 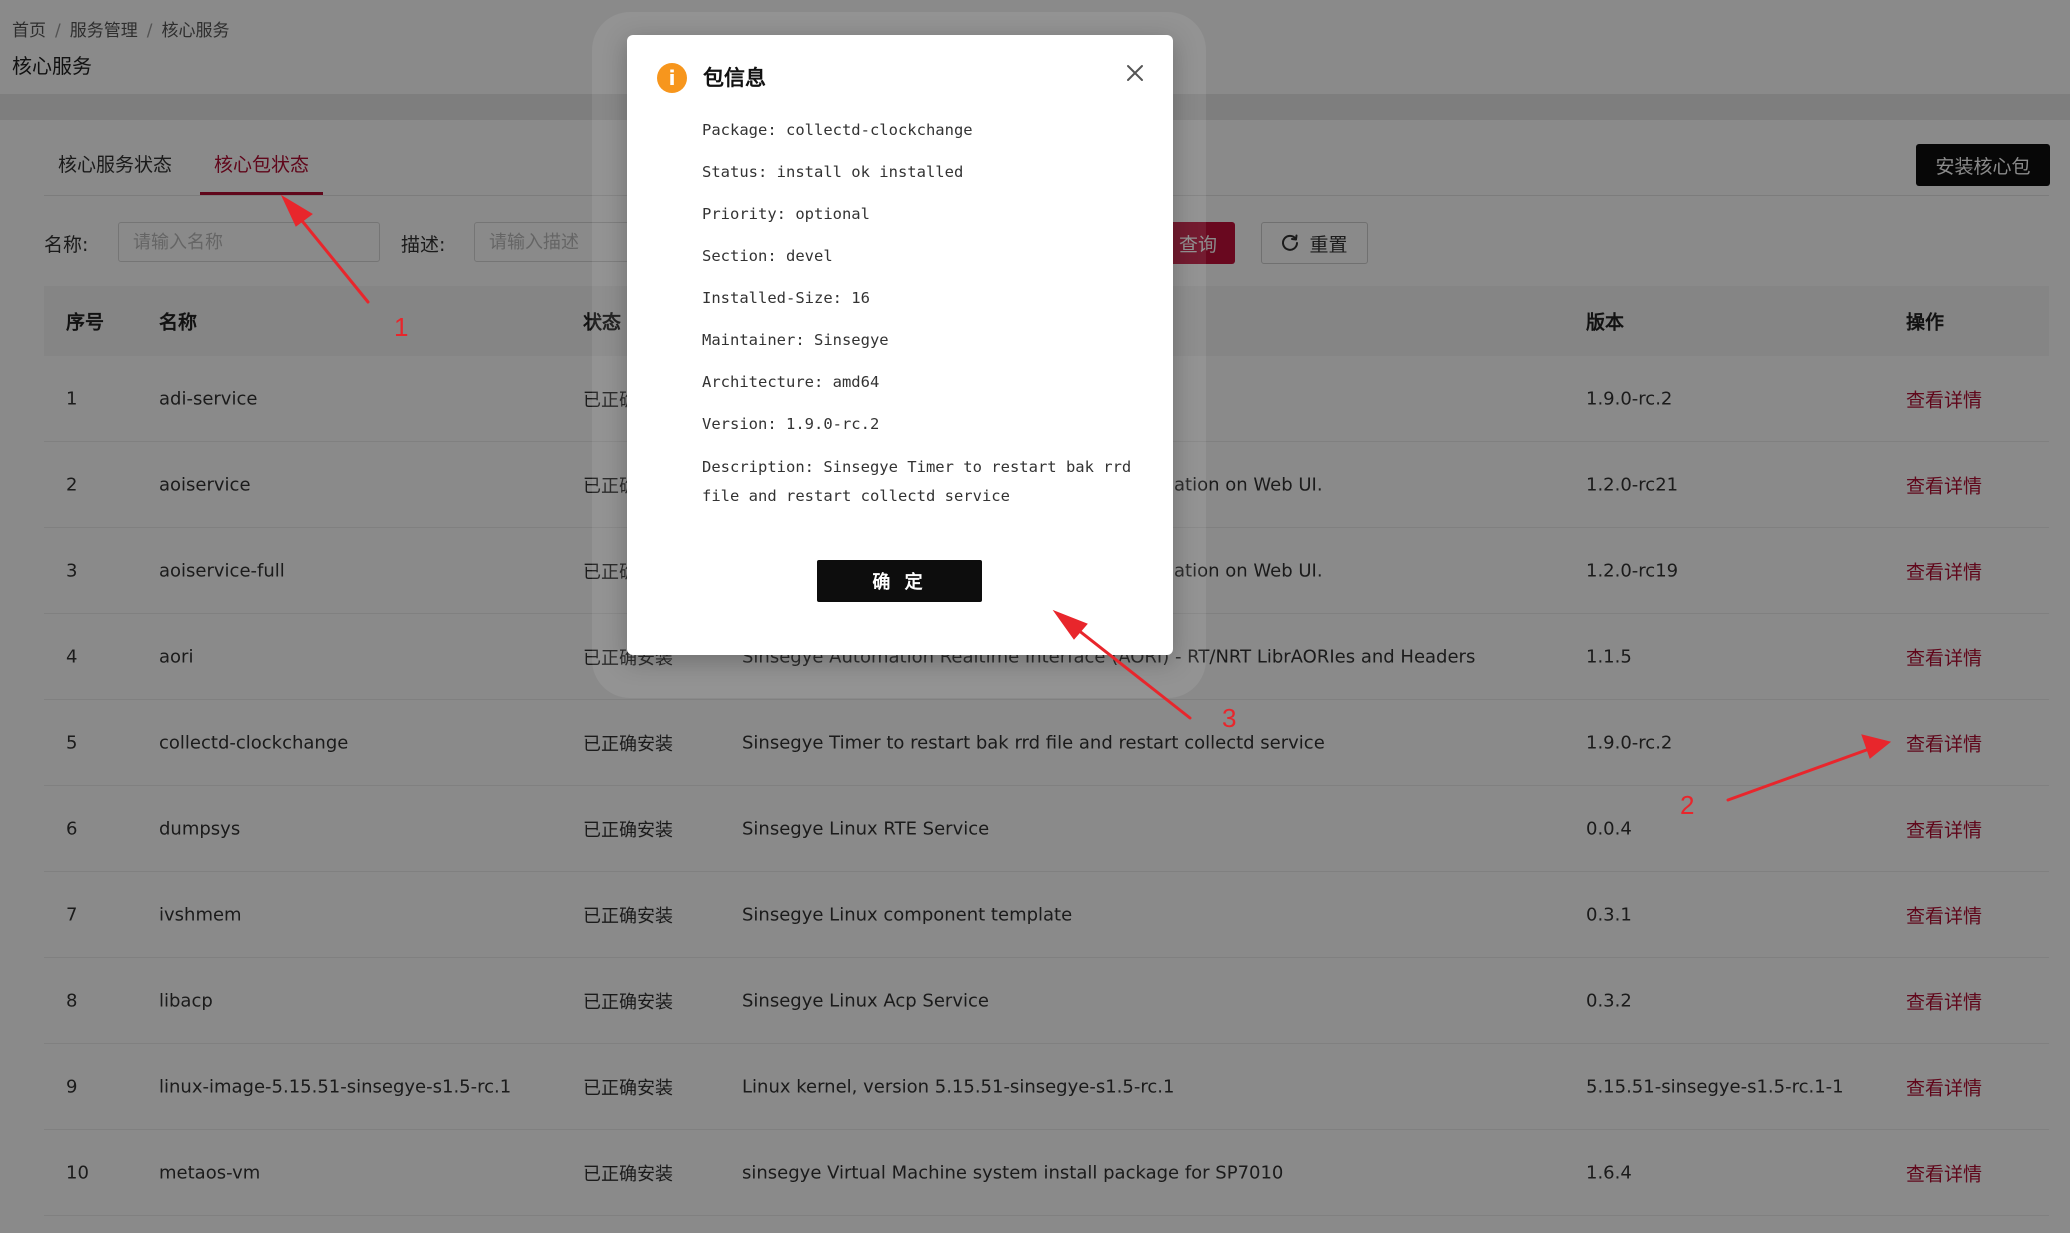 What do you see at coordinates (401, 327) in the screenshot?
I see `annotation-label-1: 1` at bounding box center [401, 327].